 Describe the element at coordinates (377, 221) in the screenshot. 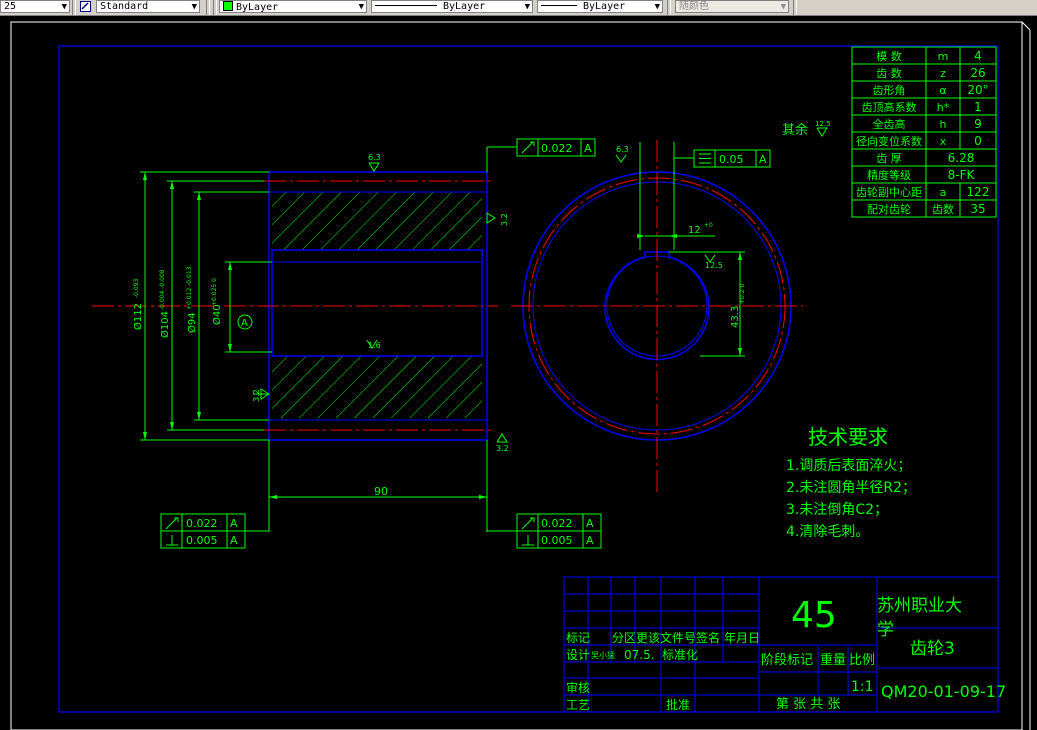

I see `upper-hatch` at that location.